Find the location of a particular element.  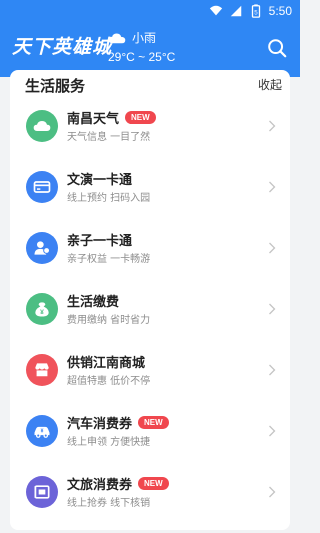

service-item-car-coupon: ¥ 汽车消费券 NEW 线上申领 方便快捷 is located at coordinates (150, 431).